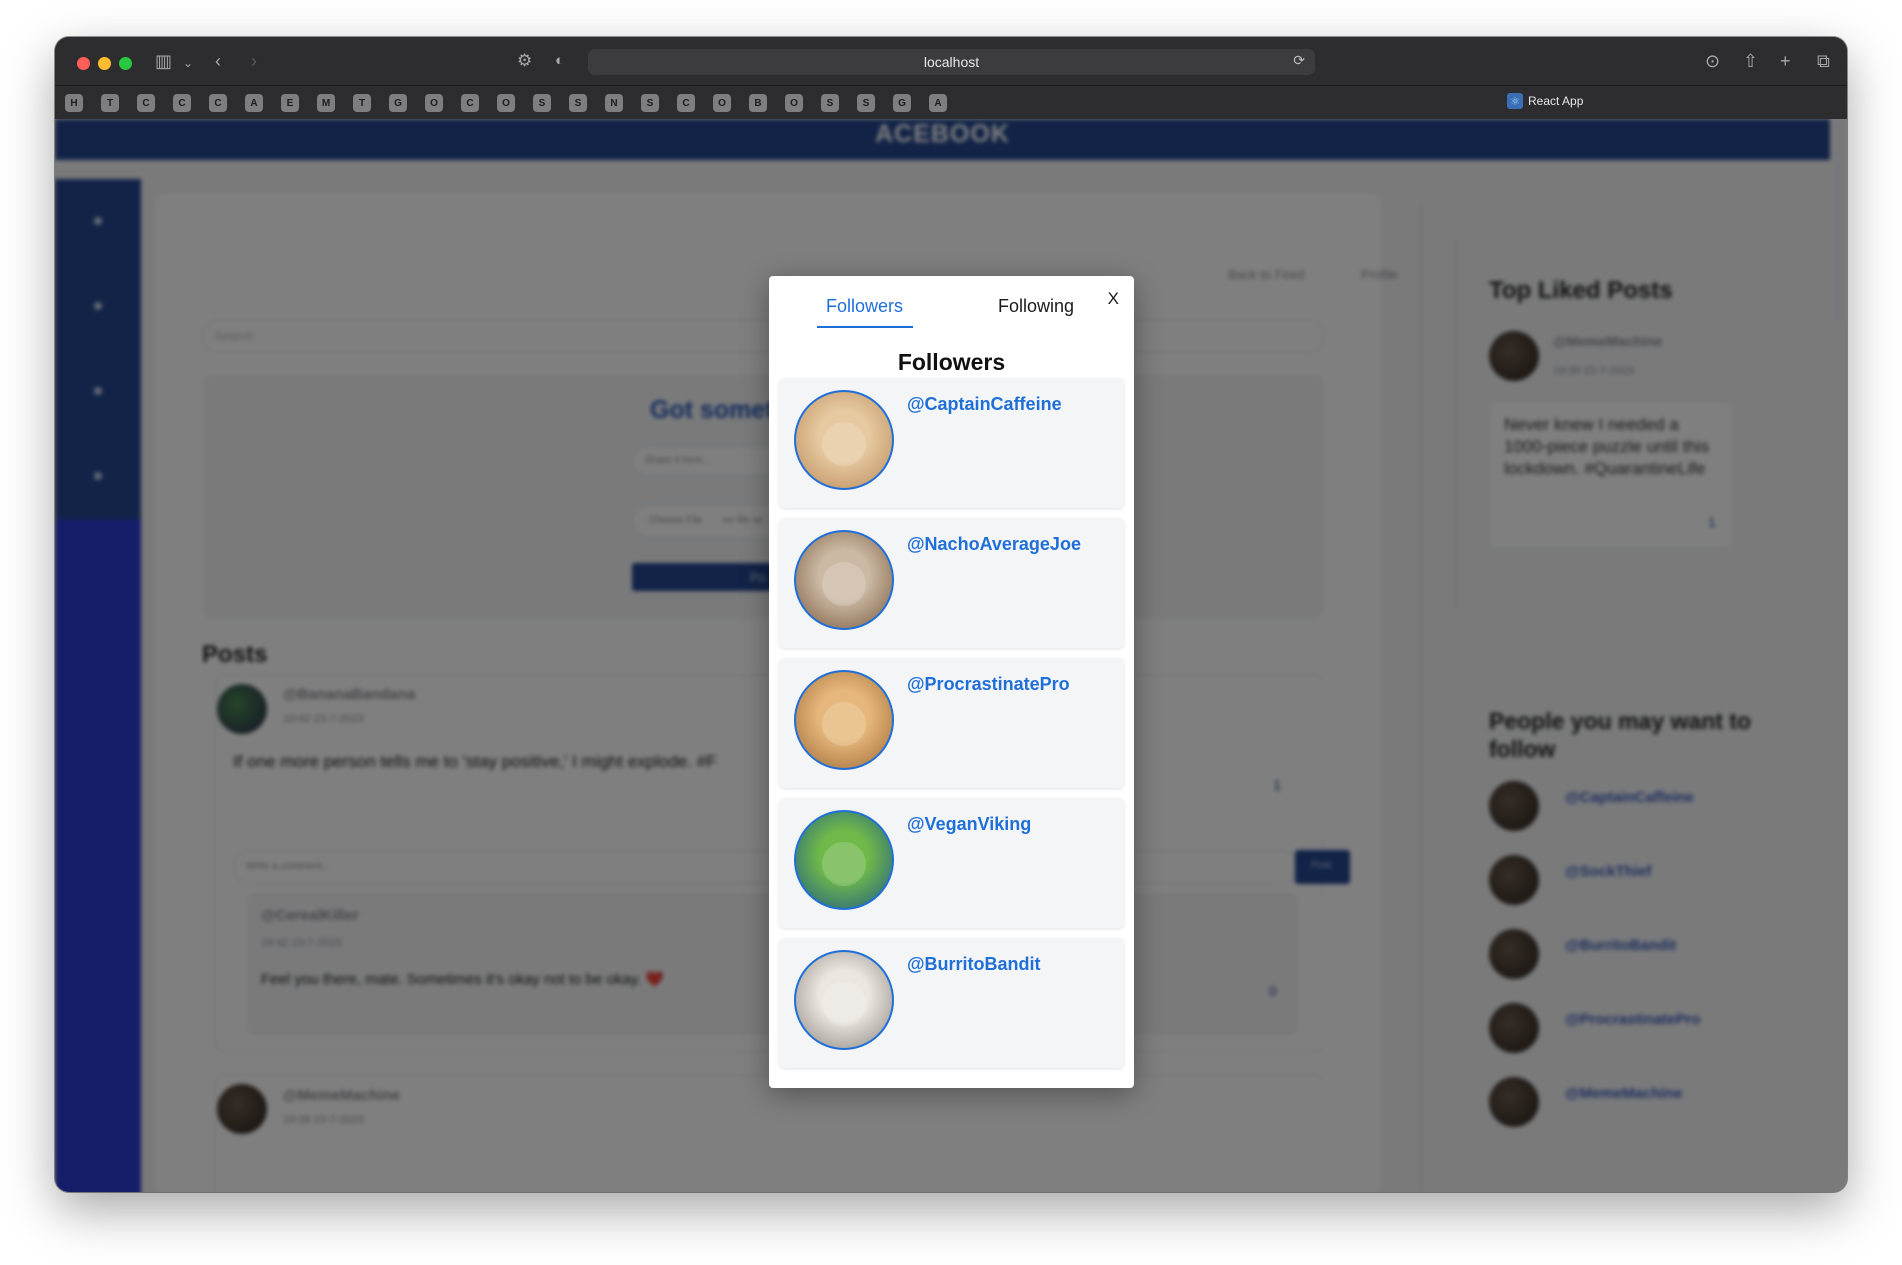 This screenshot has height=1265, width=1902. I want to click on chevron-down-icon: ⌄, so click(188, 63).